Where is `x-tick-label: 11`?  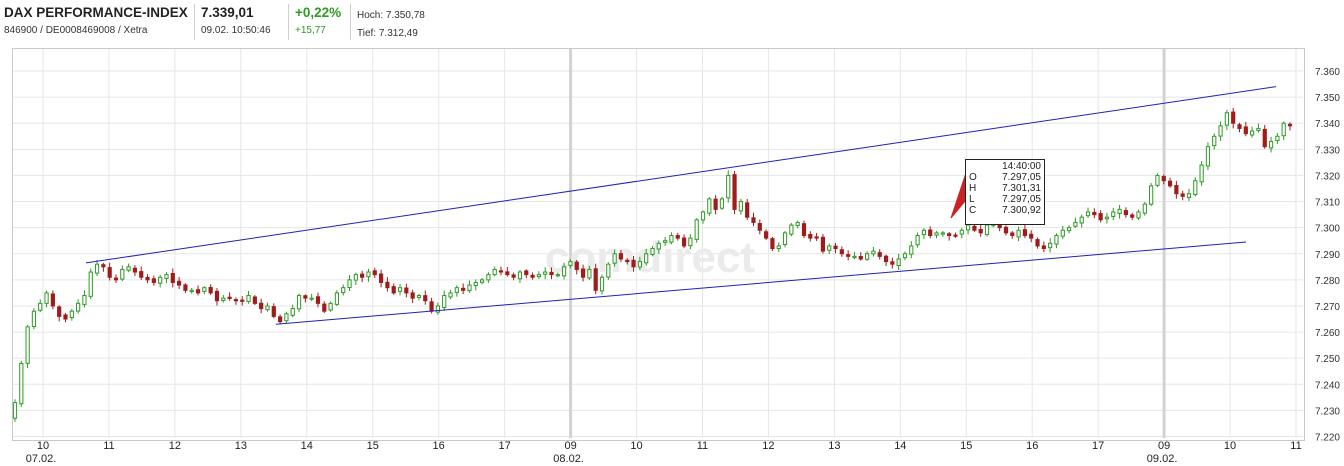 x-tick-label: 11 is located at coordinates (1295, 446).